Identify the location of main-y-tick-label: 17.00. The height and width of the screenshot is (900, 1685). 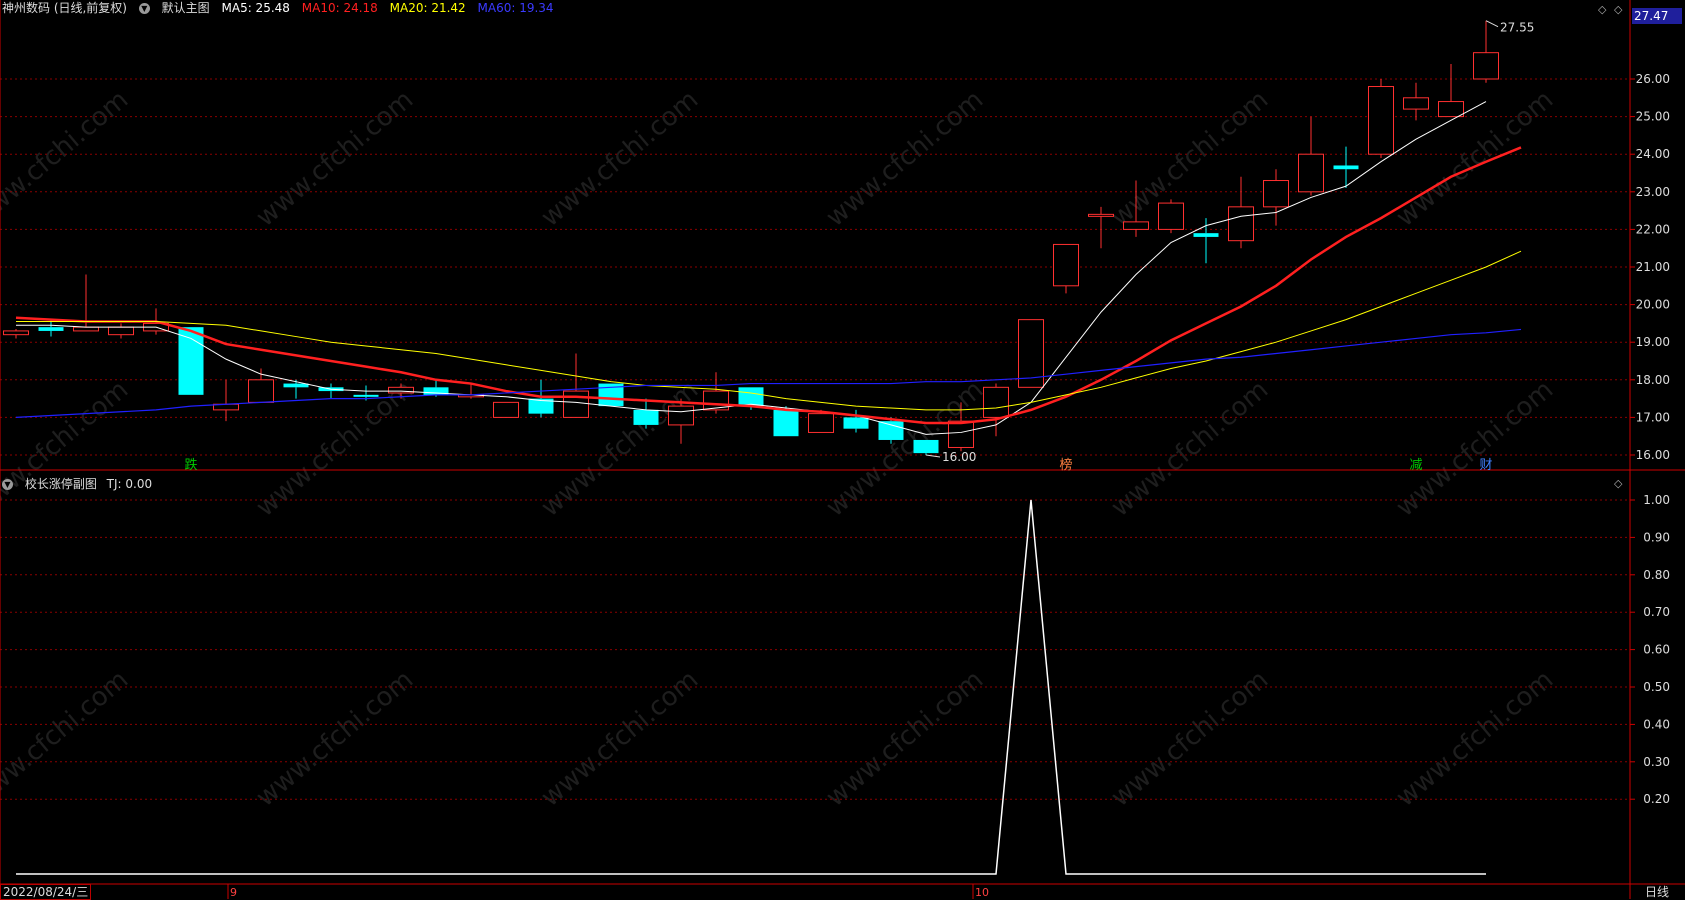
(1653, 417).